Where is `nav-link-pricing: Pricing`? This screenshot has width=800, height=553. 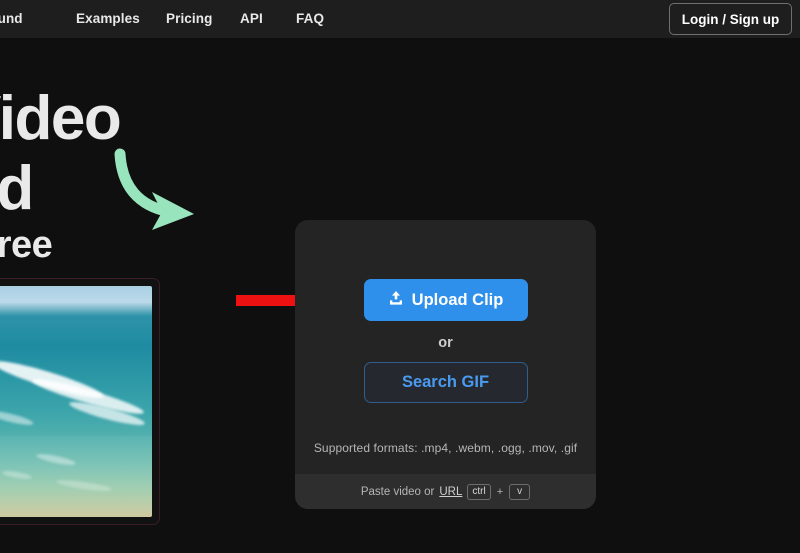 nav-link-pricing: Pricing is located at coordinates (189, 18).